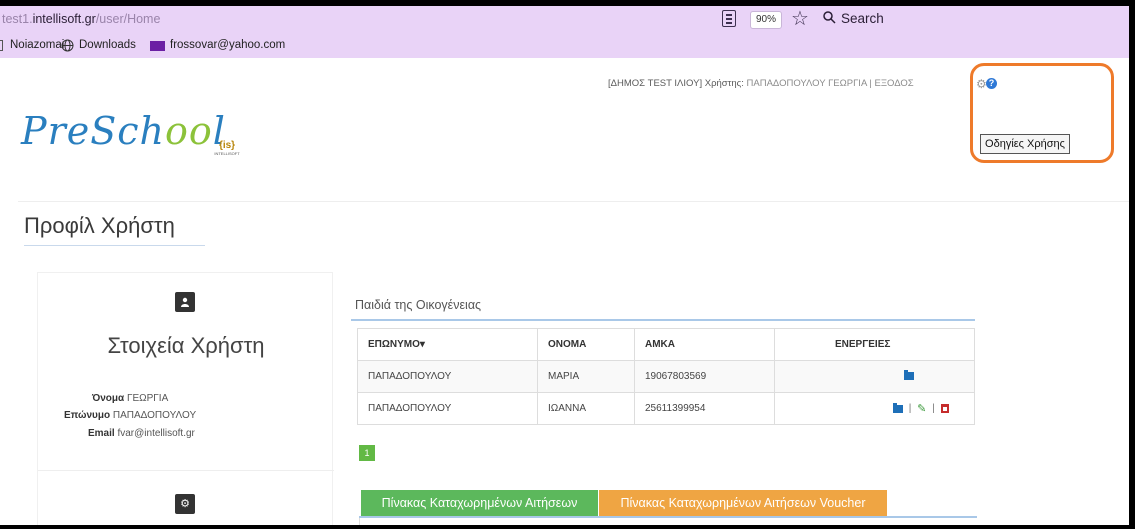 This screenshot has height=529, width=1135. Describe the element at coordinates (586, 344) in the screenshot. I see `column-header-name: ΟΝΟΜΑ` at that location.